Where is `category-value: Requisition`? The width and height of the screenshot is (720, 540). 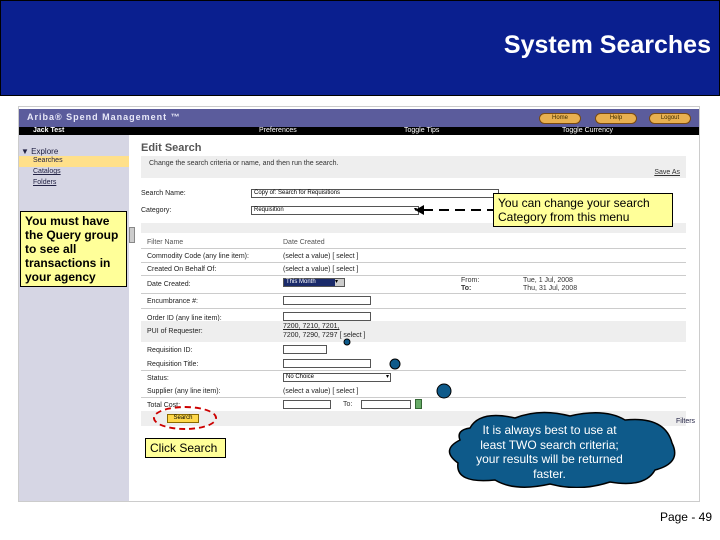
category-value: Requisition is located at coordinates (269, 210).